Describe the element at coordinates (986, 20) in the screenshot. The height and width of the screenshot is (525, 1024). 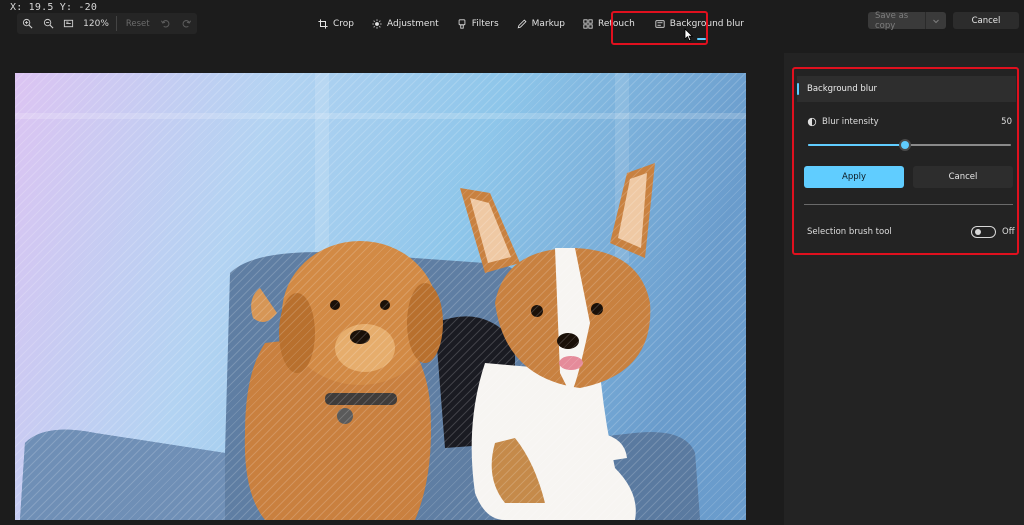
I see `top-cancel-button: Cancel` at that location.